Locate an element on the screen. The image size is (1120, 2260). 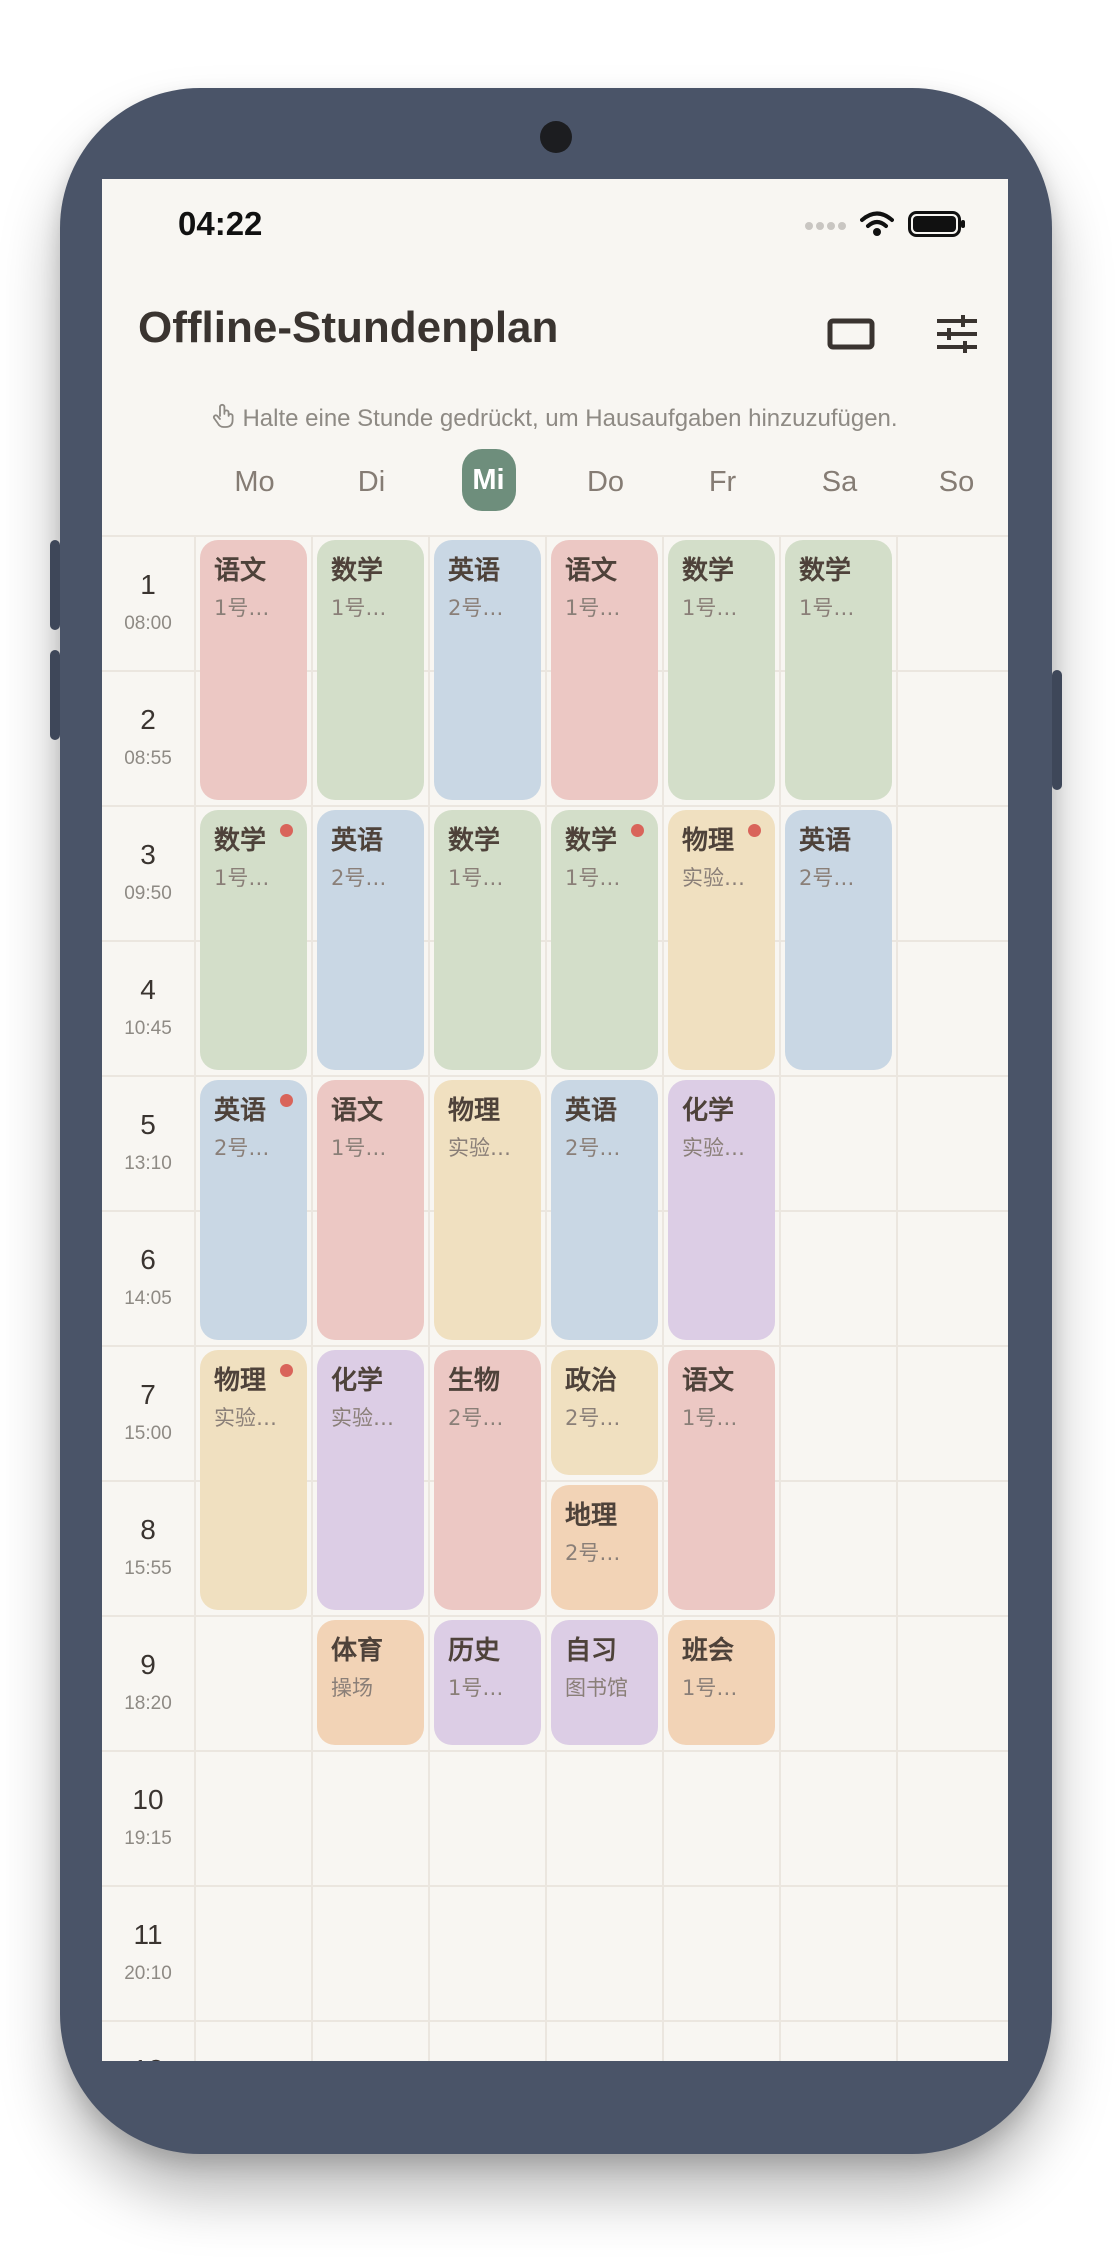
period-time: 10:45 is located at coordinates (148, 1028).